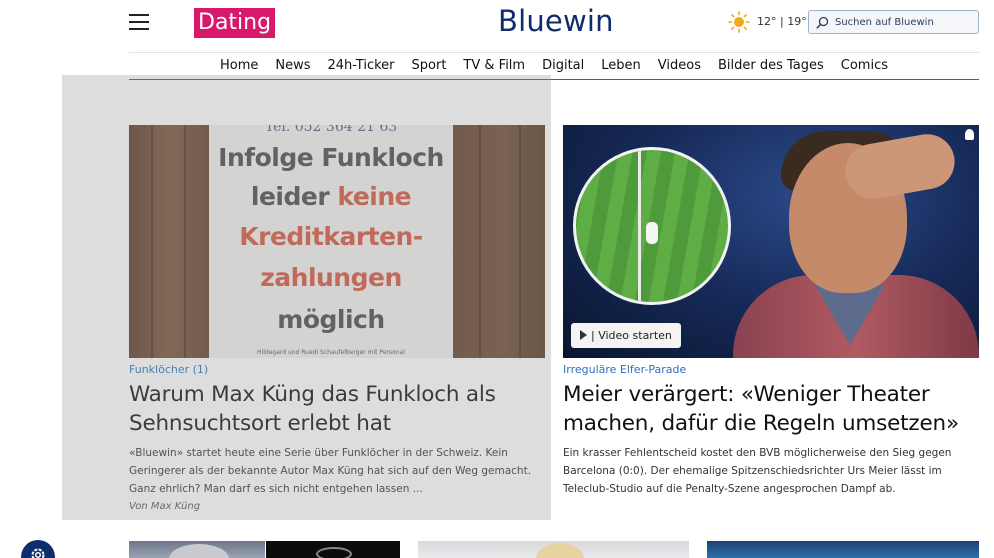  What do you see at coordinates (361, 67) in the screenshot?
I see `nav-item-24h-ticker: 24h-Ticker` at bounding box center [361, 67].